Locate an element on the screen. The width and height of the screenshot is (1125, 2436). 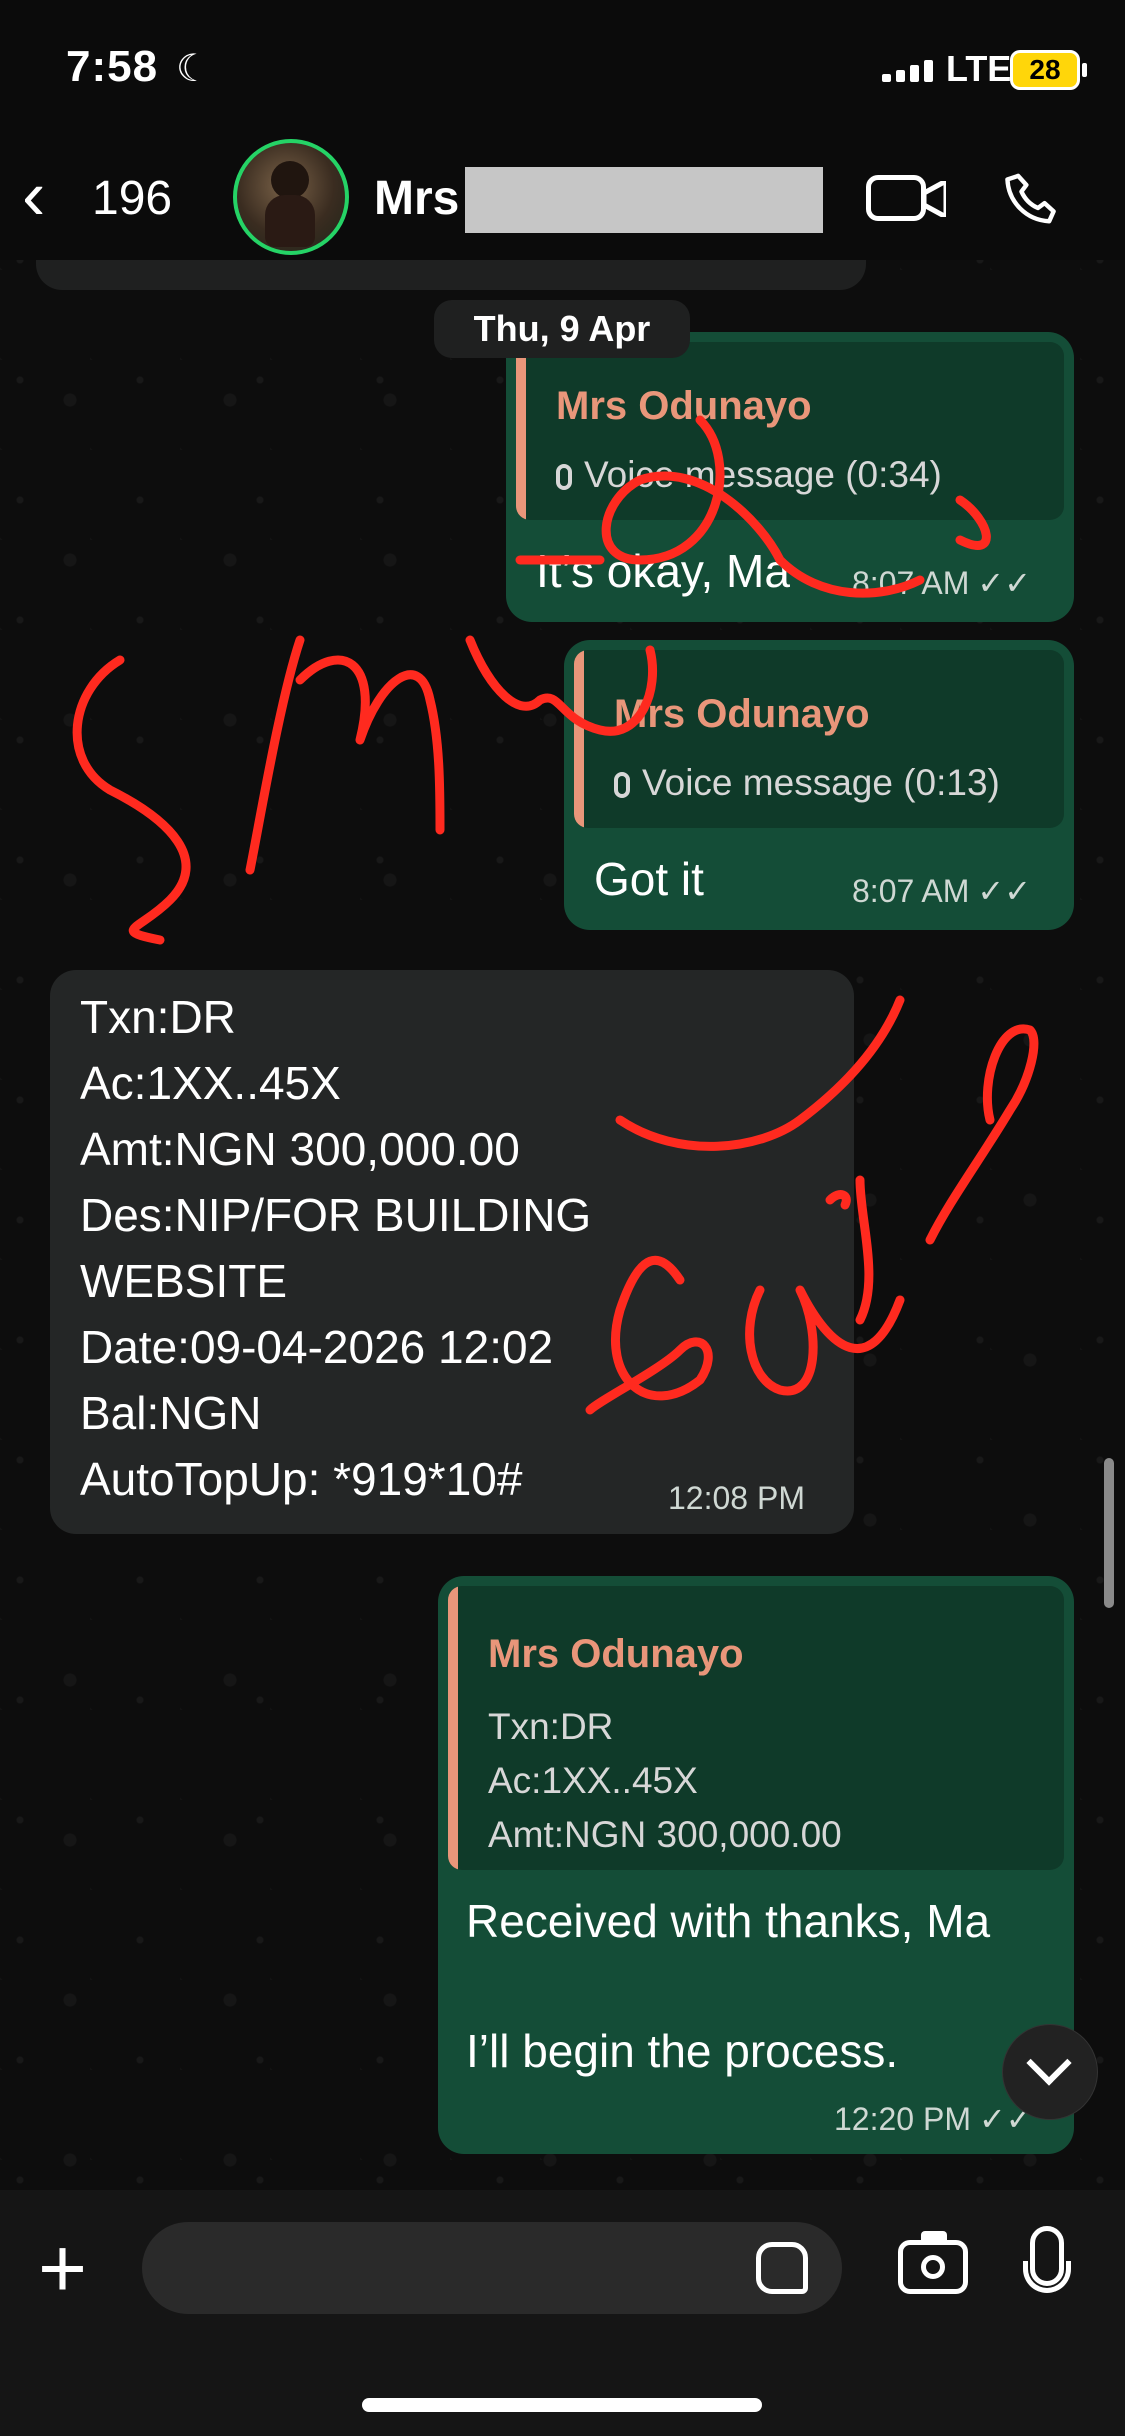
sms-line: AutoTopUp: *919*10# is located at coordinates (301, 1479).